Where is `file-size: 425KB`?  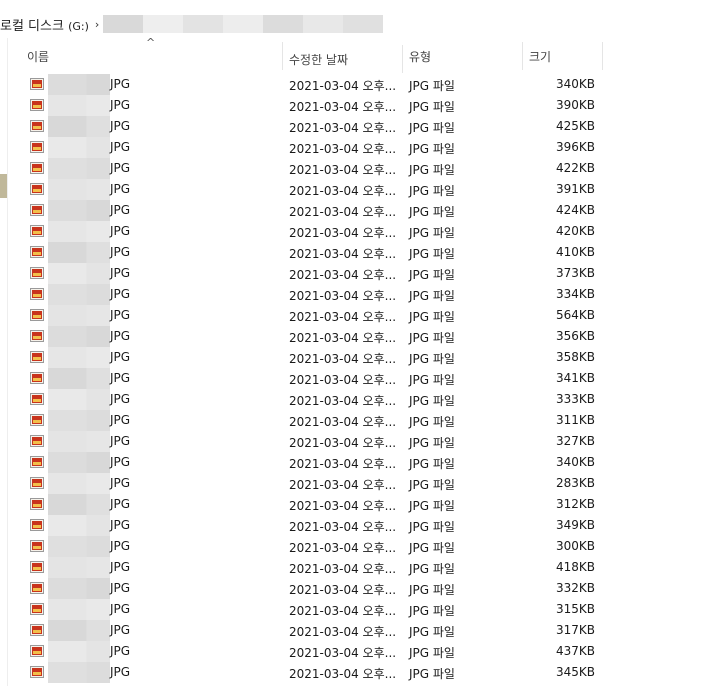
file-size: 425KB is located at coordinates (575, 126).